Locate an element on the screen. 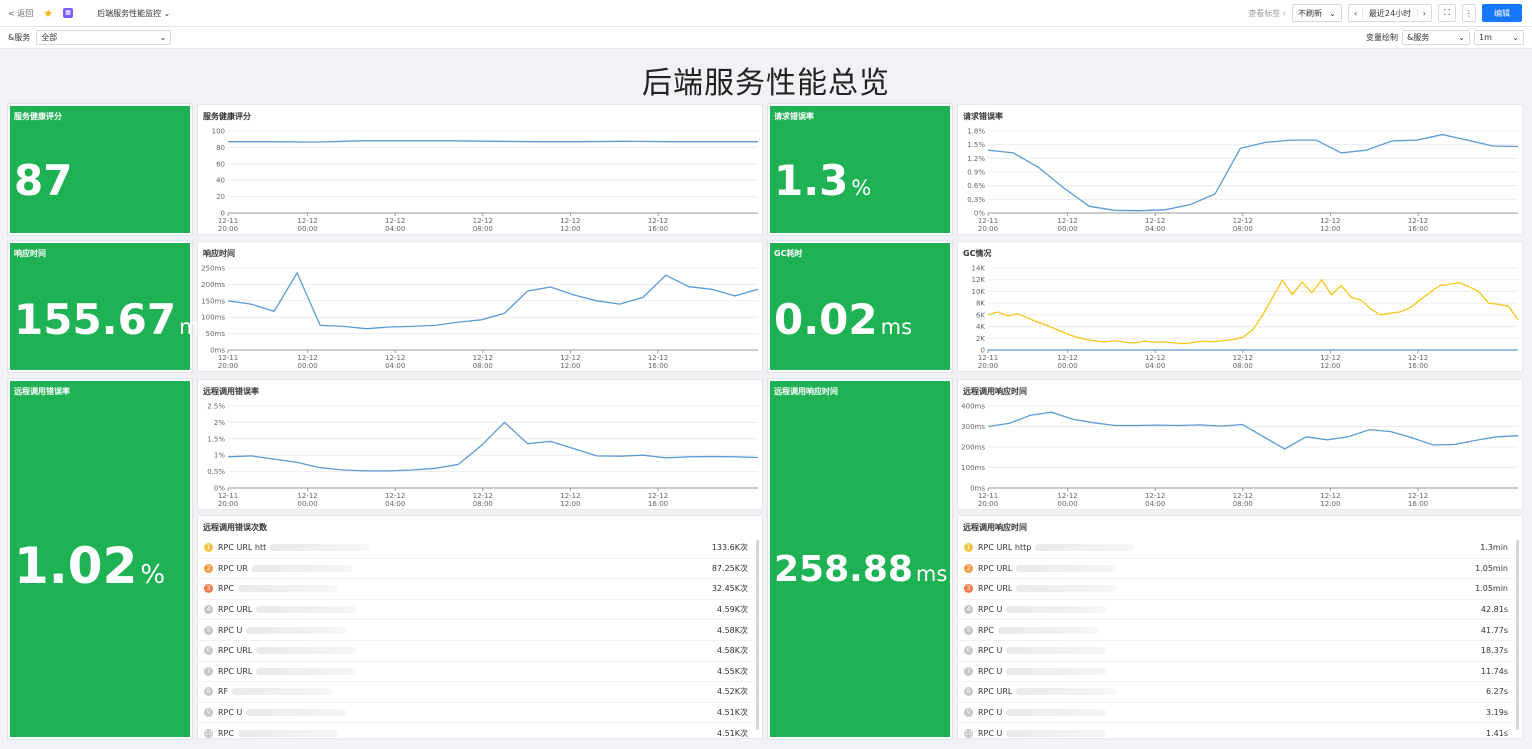 The height and width of the screenshot is (749, 1532). list-item-value: 1.05min is located at coordinates (1491, 589).